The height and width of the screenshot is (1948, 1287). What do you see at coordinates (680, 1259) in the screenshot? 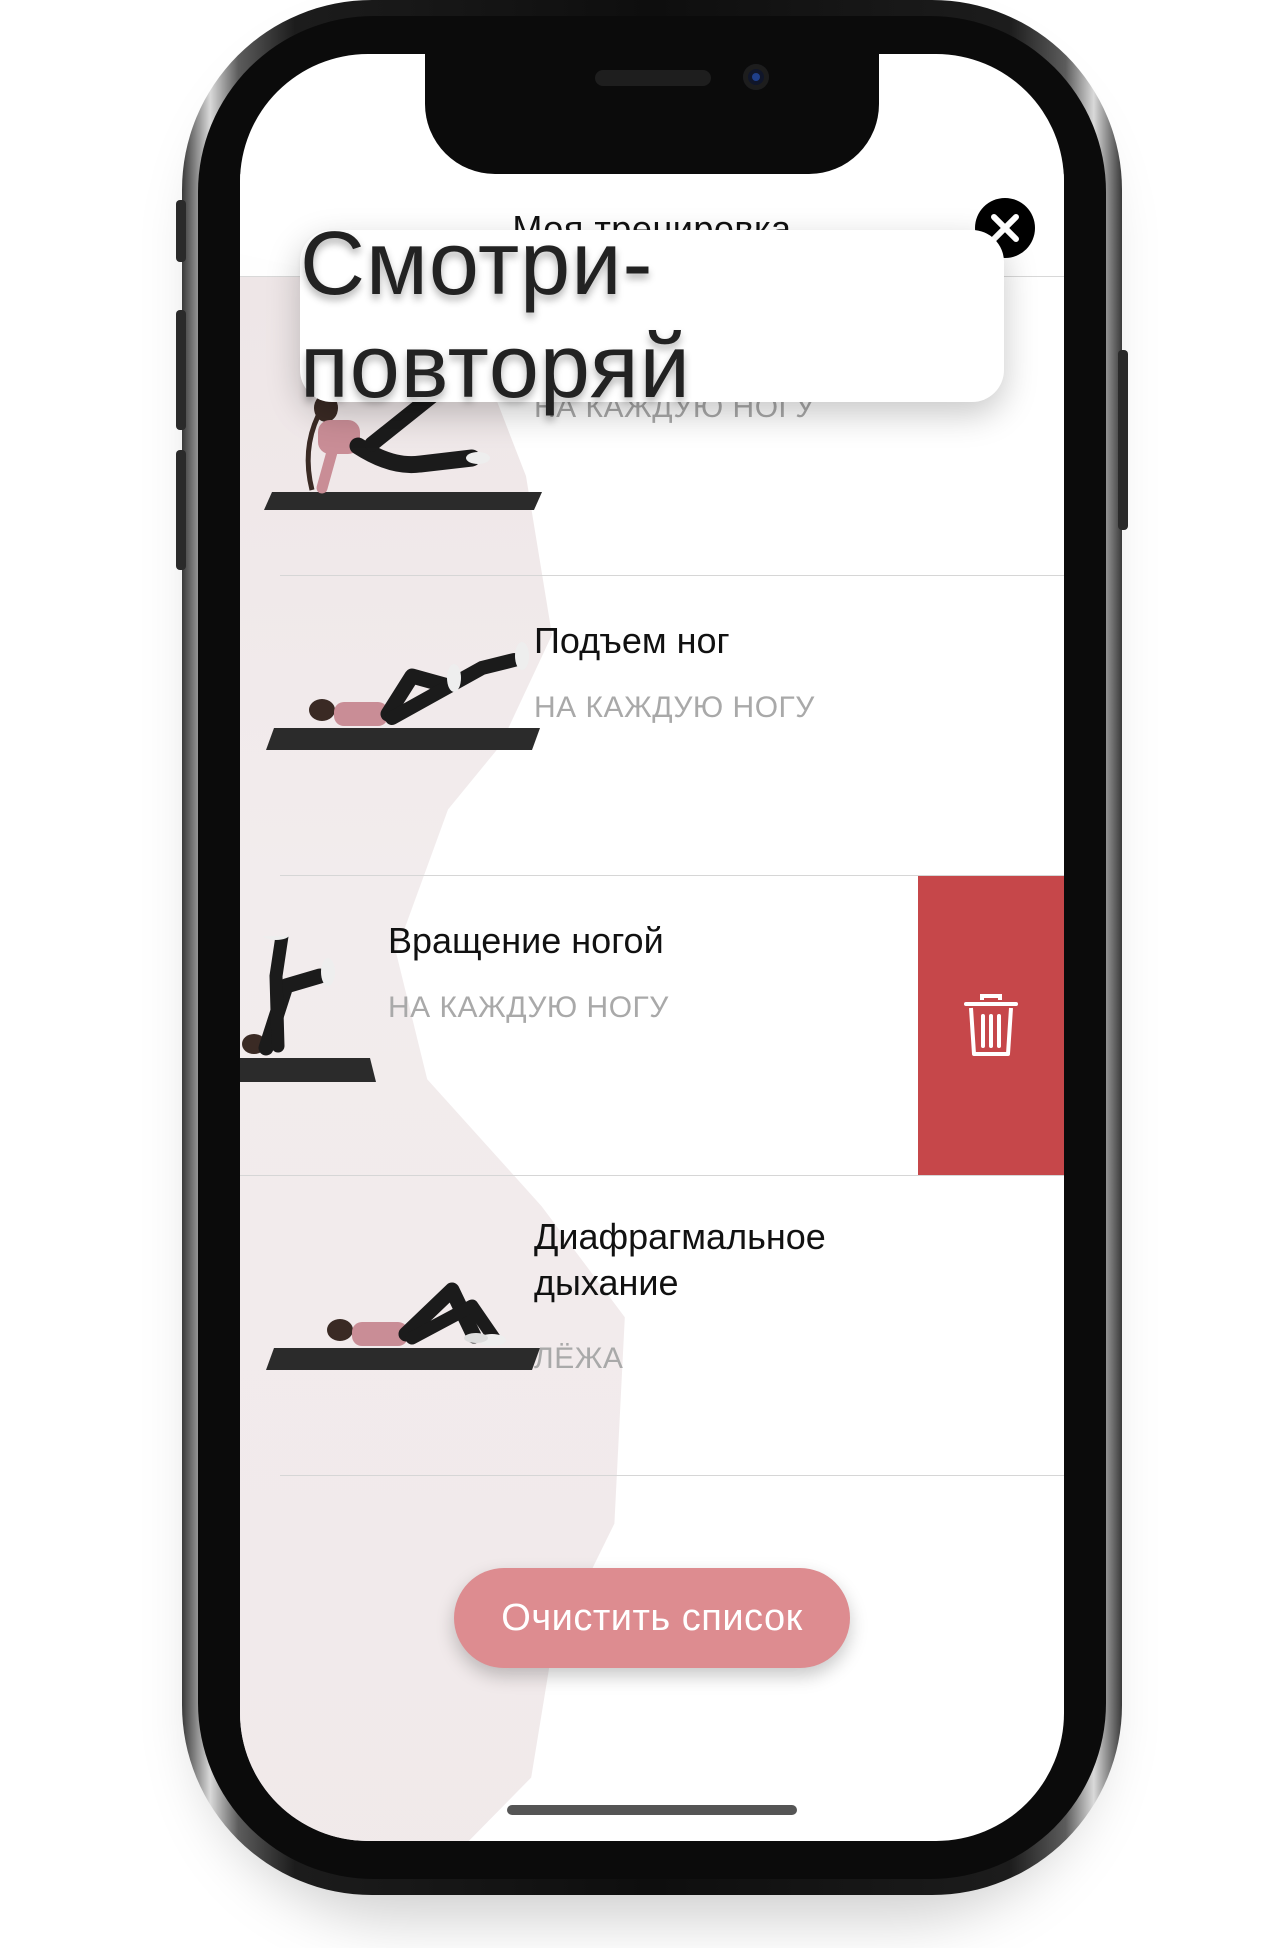
I see `exercise-title: Диафрагмальное дыхание` at bounding box center [680, 1259].